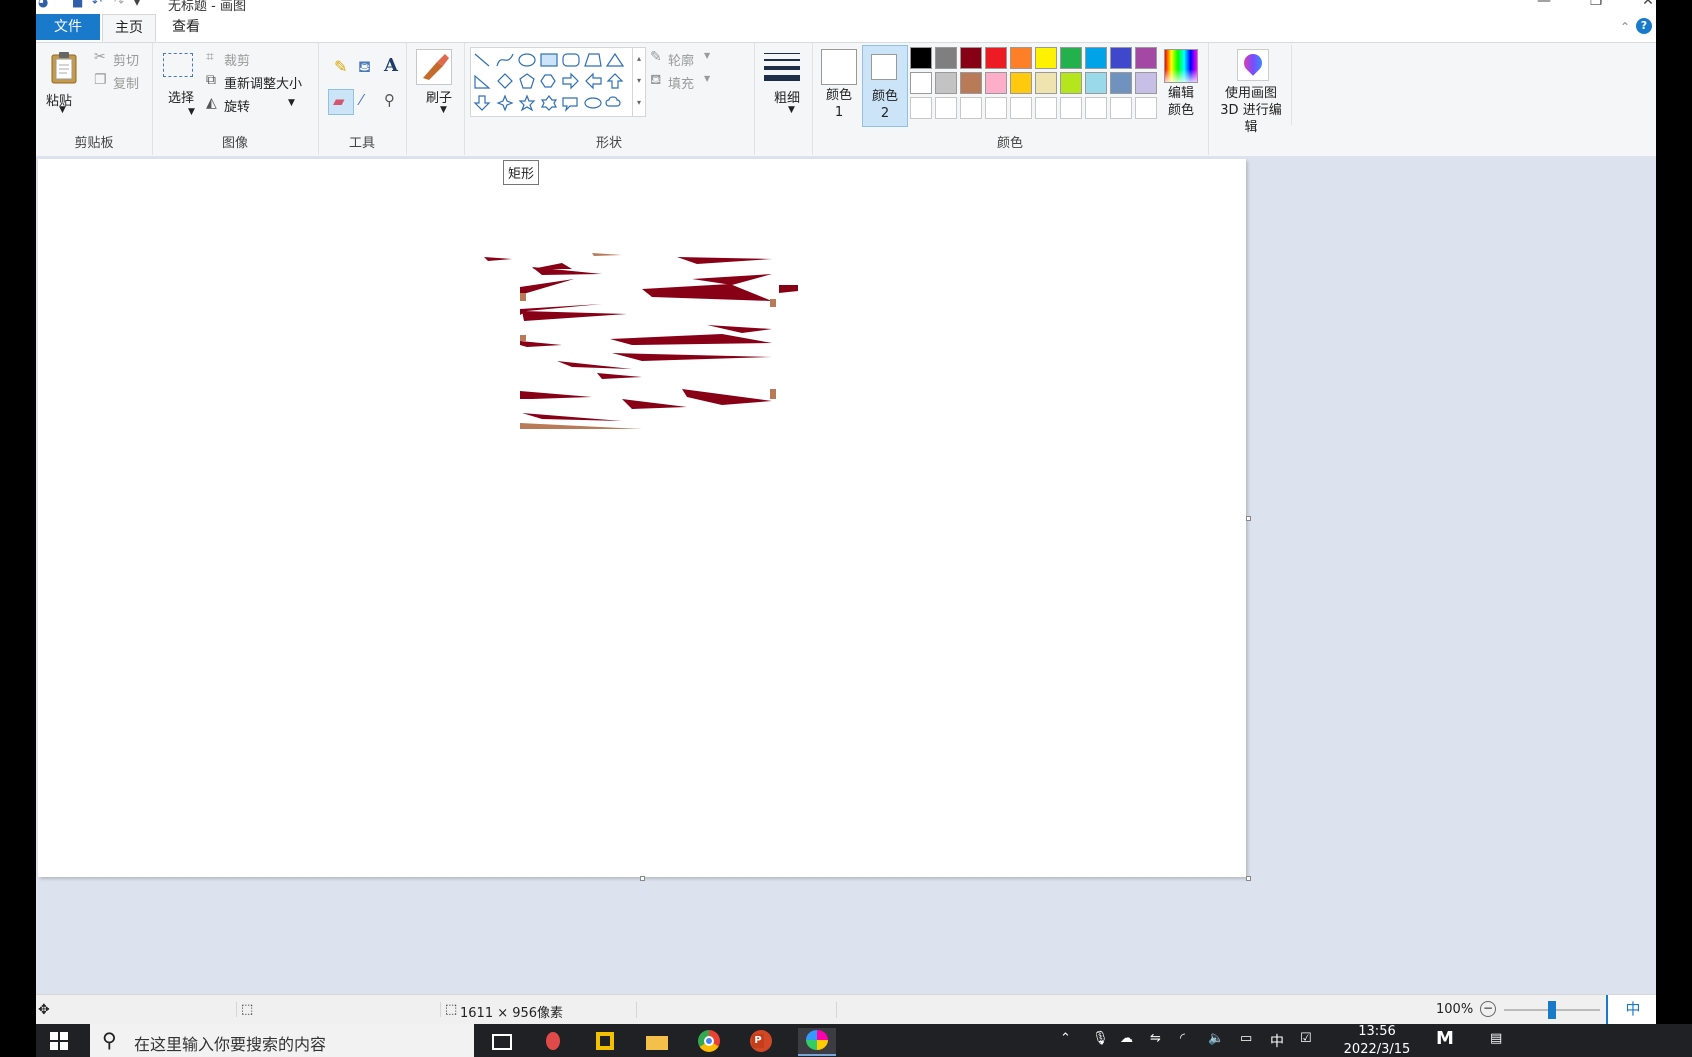 The width and height of the screenshot is (1692, 1057). I want to click on paste-dropdown-icon: ▼, so click(62, 110).